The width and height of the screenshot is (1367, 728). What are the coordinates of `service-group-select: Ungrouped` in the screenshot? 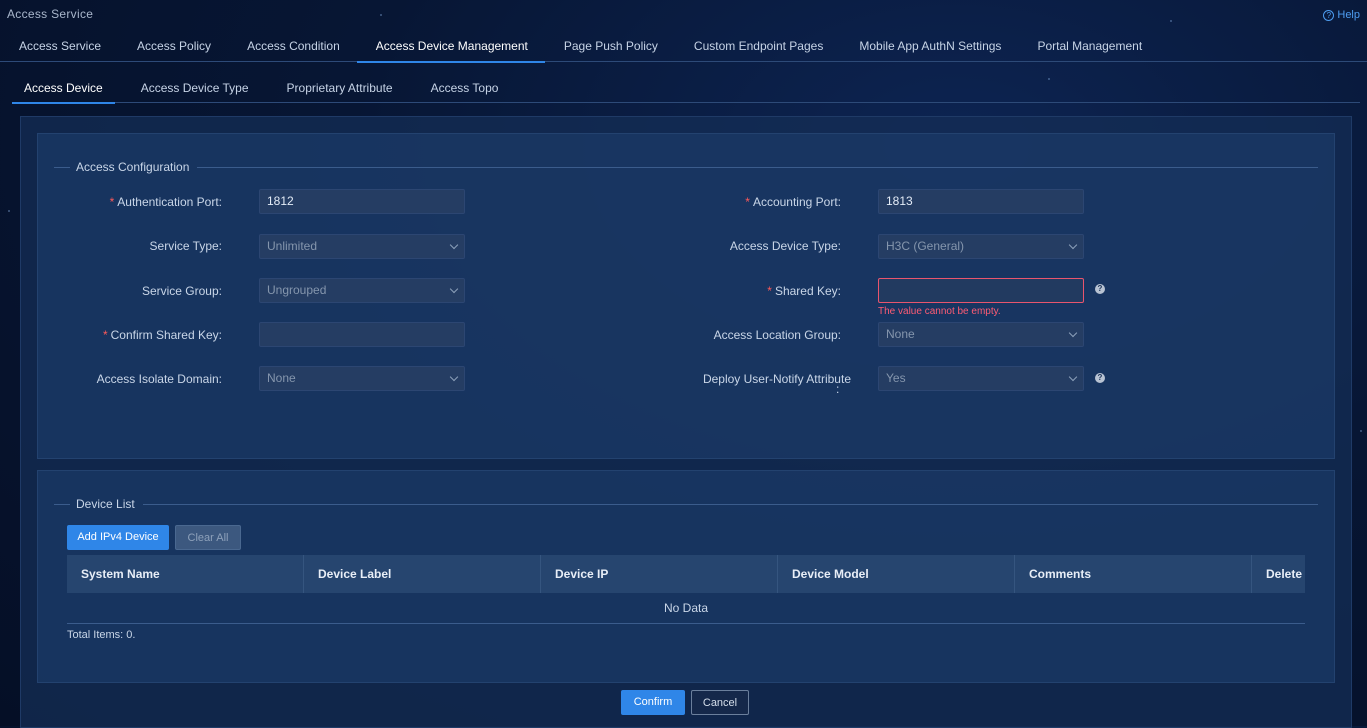 It's located at (362, 290).